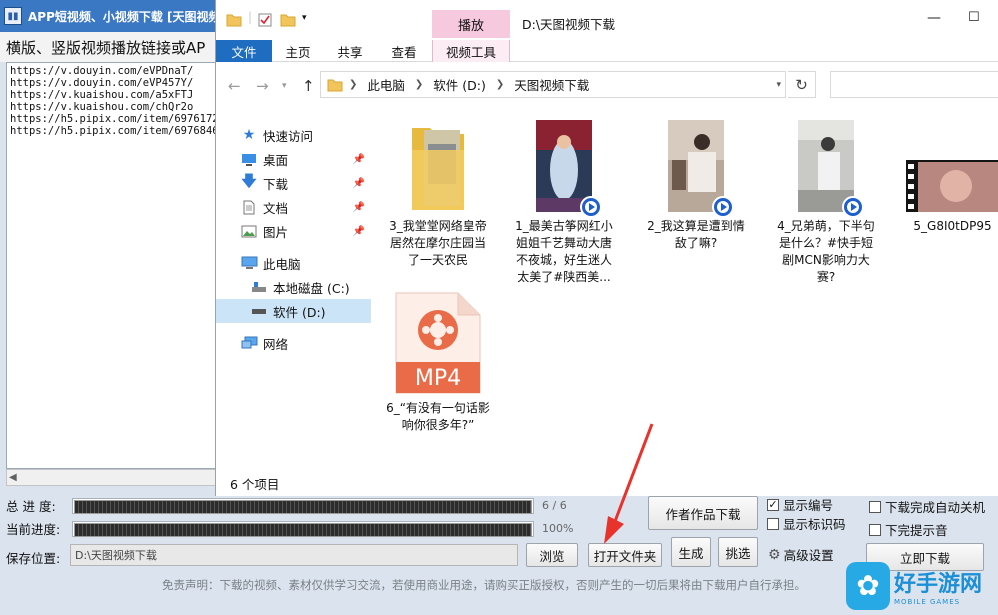 Image resolution: width=998 pixels, height=615 pixels. What do you see at coordinates (773, 504) in the screenshot?
I see `checkbox-checked-icon: ✓` at bounding box center [773, 504].